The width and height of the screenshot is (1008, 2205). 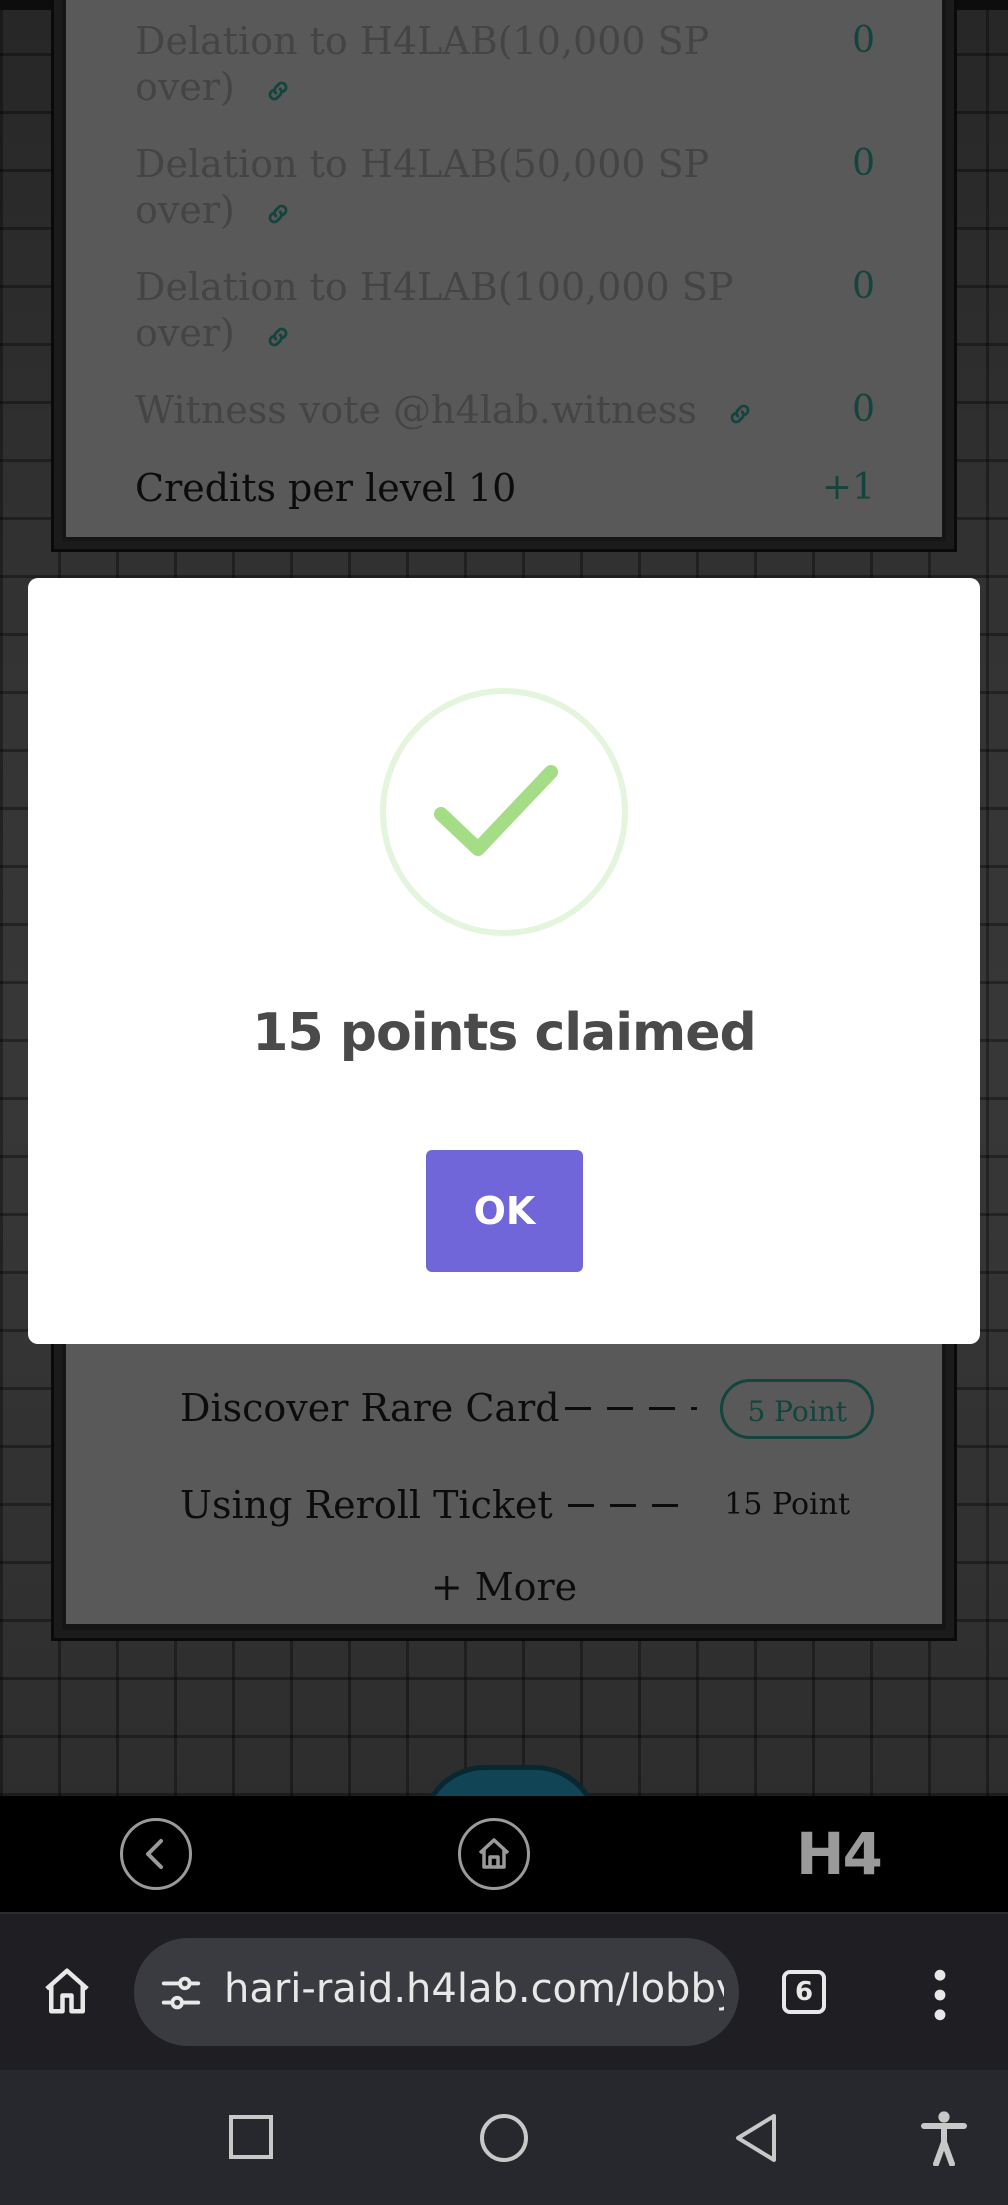 What do you see at coordinates (504, 1033) in the screenshot?
I see `dialog-title: 15 points claimed` at bounding box center [504, 1033].